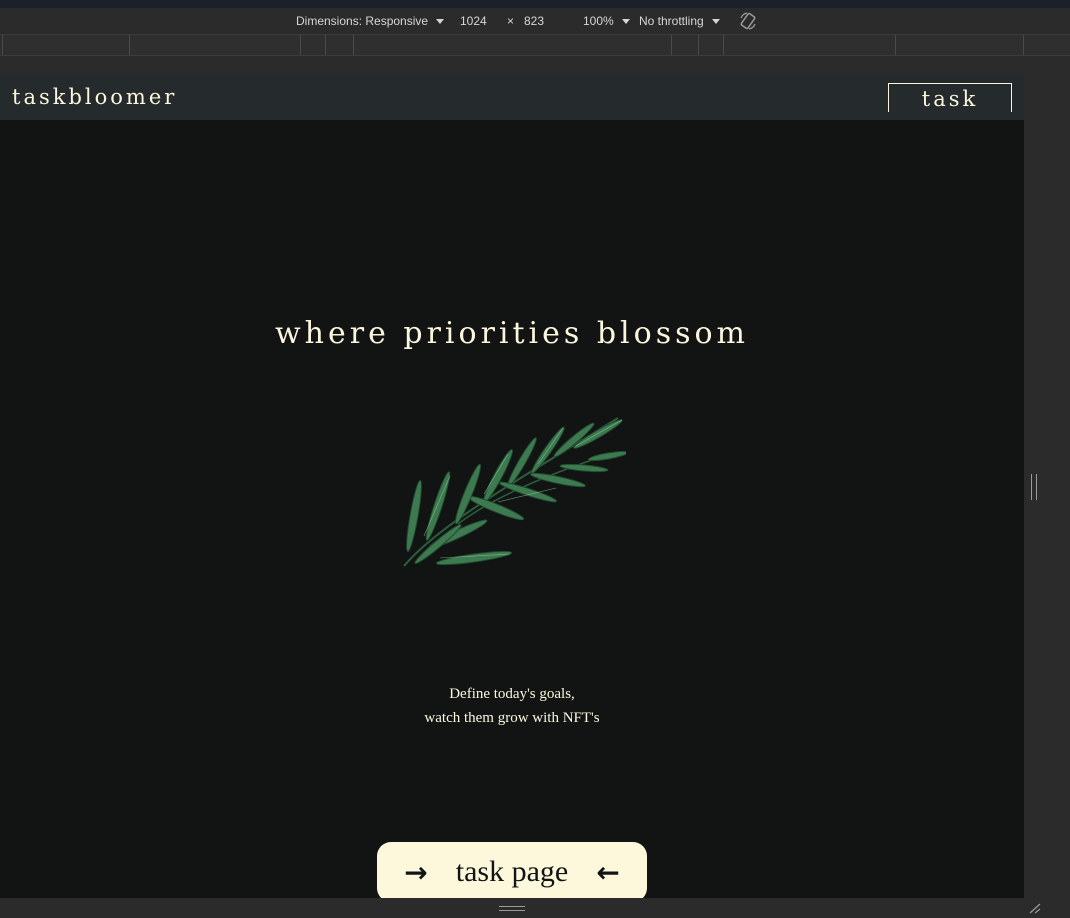  What do you see at coordinates (512, 908) in the screenshot?
I see `resize-handle-bottom` at bounding box center [512, 908].